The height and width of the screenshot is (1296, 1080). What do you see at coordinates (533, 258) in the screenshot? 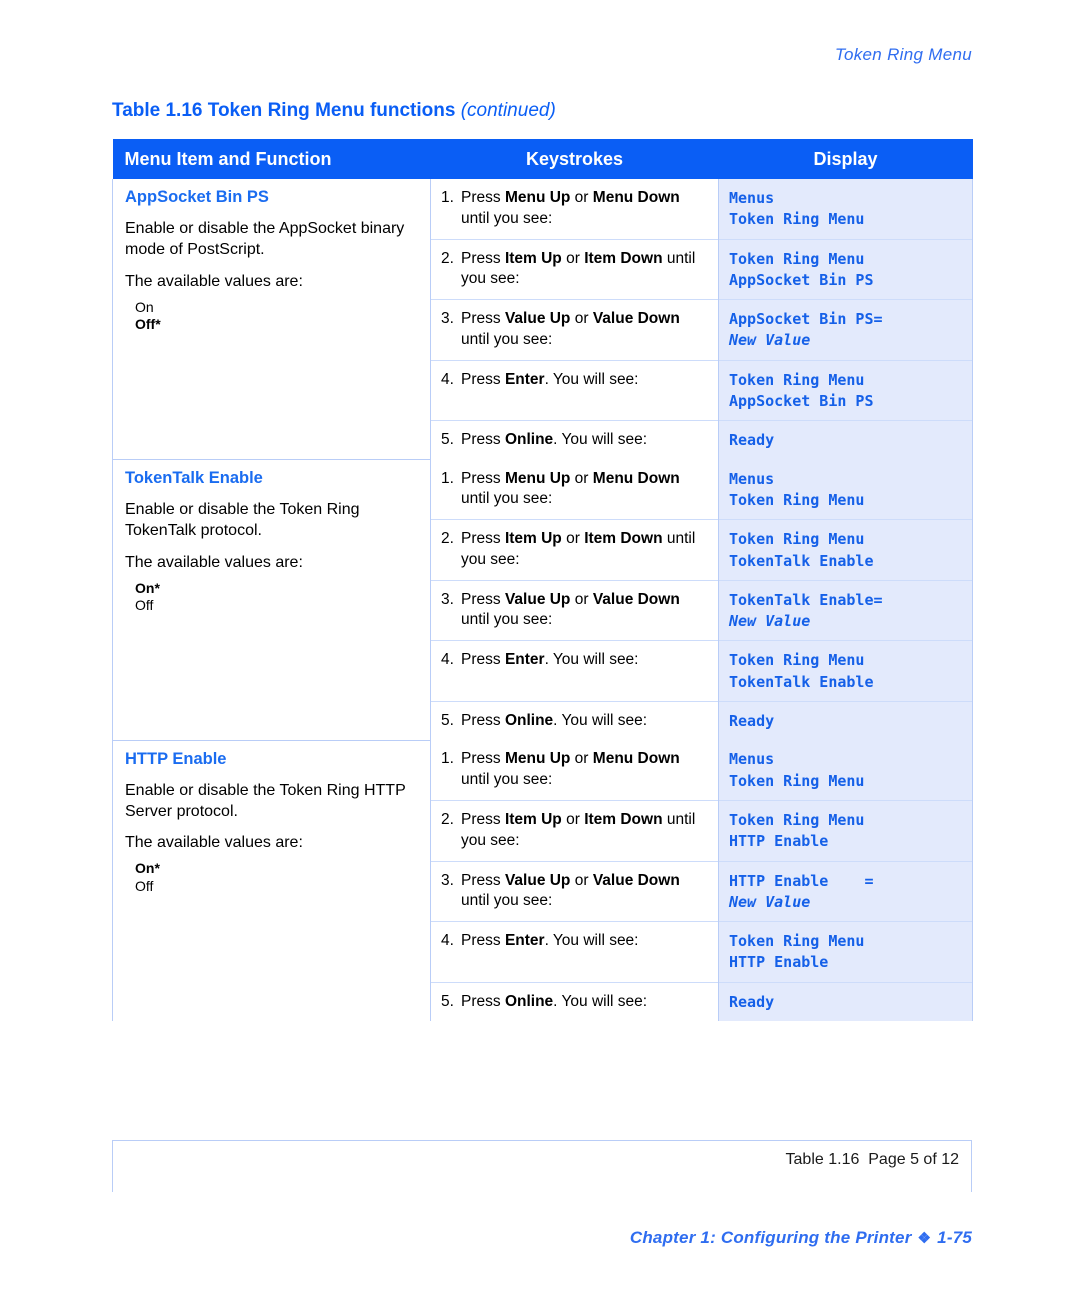
I see `step-key-primary: Item Up` at bounding box center [533, 258].